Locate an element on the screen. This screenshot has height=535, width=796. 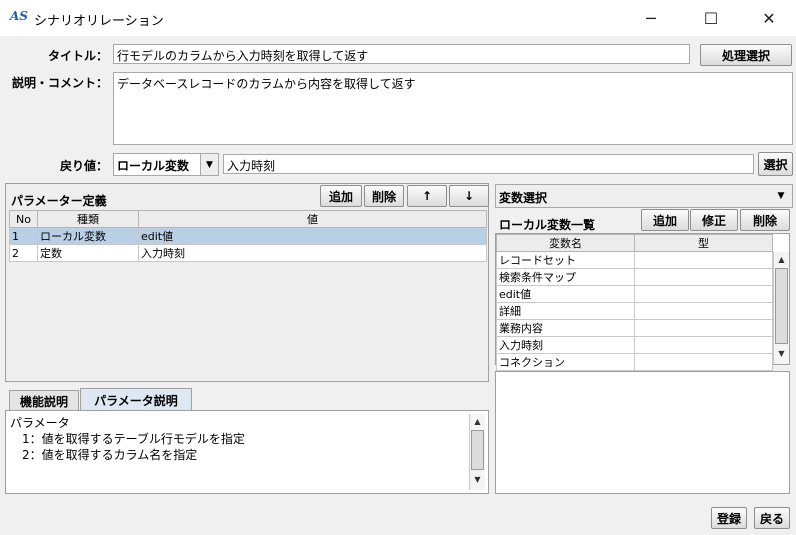
param-up-button: ↑ is located at coordinates (427, 196).